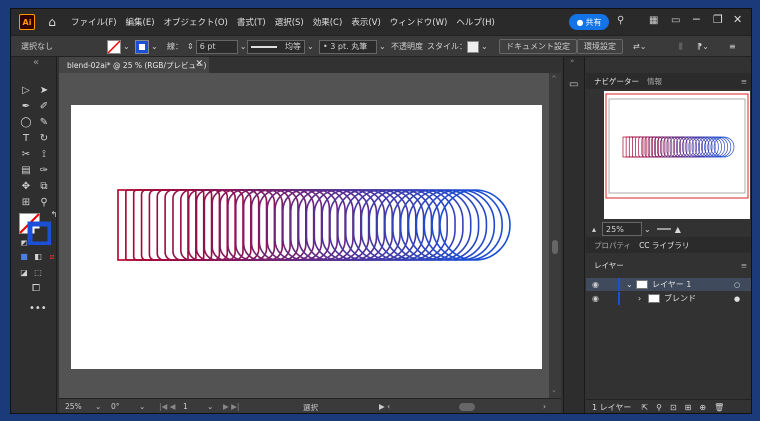 This screenshot has height=421, width=760. What do you see at coordinates (26, 123) in the screenshot?
I see `ellipse-tool-icon: ◯` at bounding box center [26, 123].